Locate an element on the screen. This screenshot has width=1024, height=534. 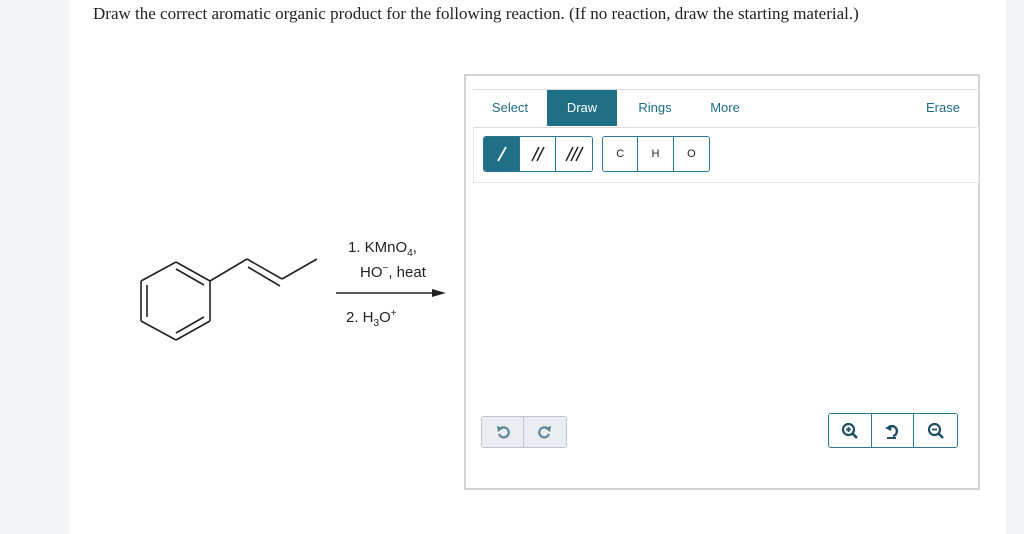
atom-h-button: H is located at coordinates (656, 154).